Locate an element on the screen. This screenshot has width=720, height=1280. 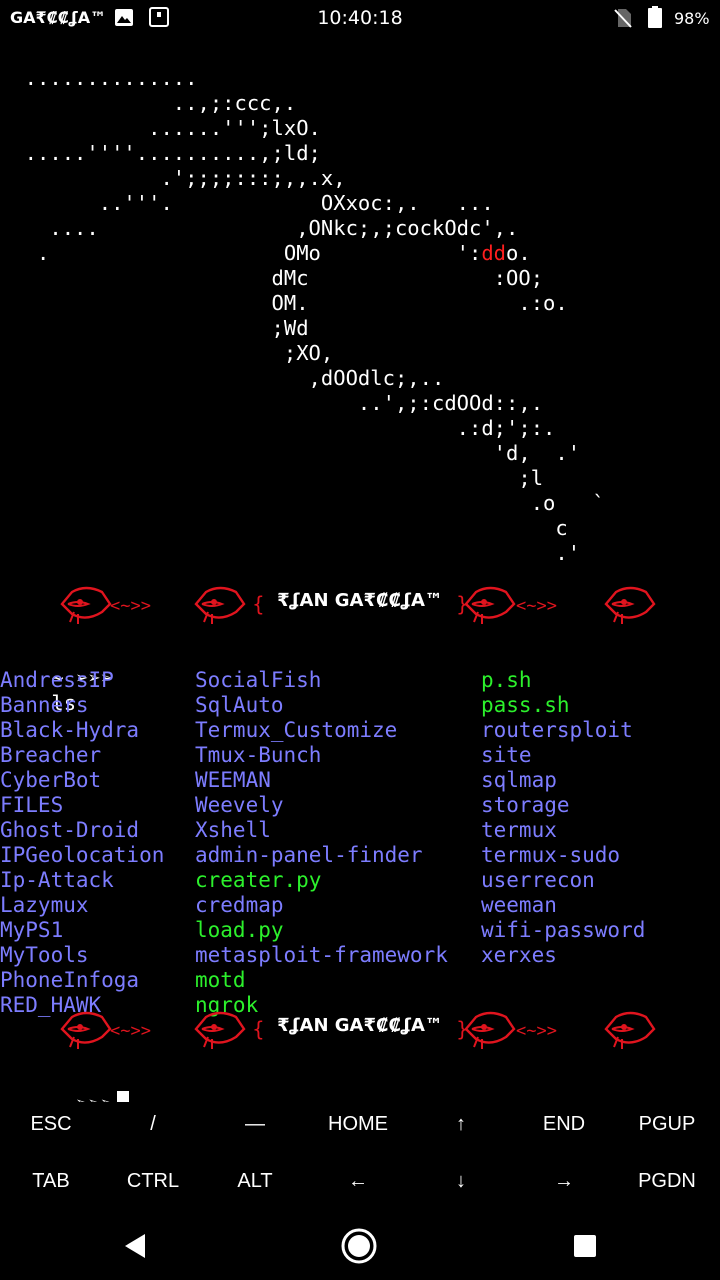
ascii-line: ......''';lxO. is located at coordinates (160, 128).